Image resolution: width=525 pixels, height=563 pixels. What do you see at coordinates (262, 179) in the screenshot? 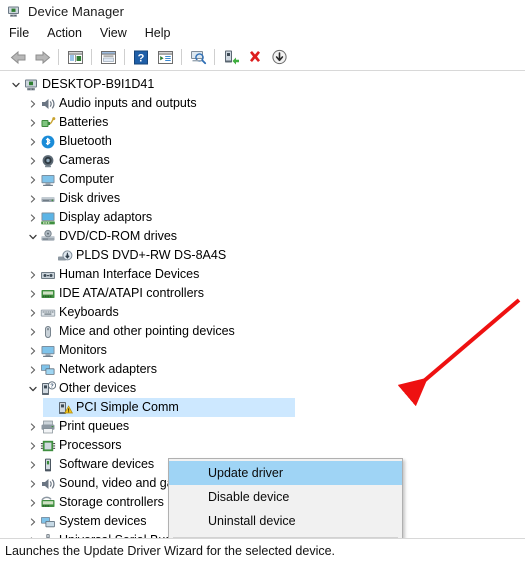
I see `tree-item: Computer` at bounding box center [262, 179].